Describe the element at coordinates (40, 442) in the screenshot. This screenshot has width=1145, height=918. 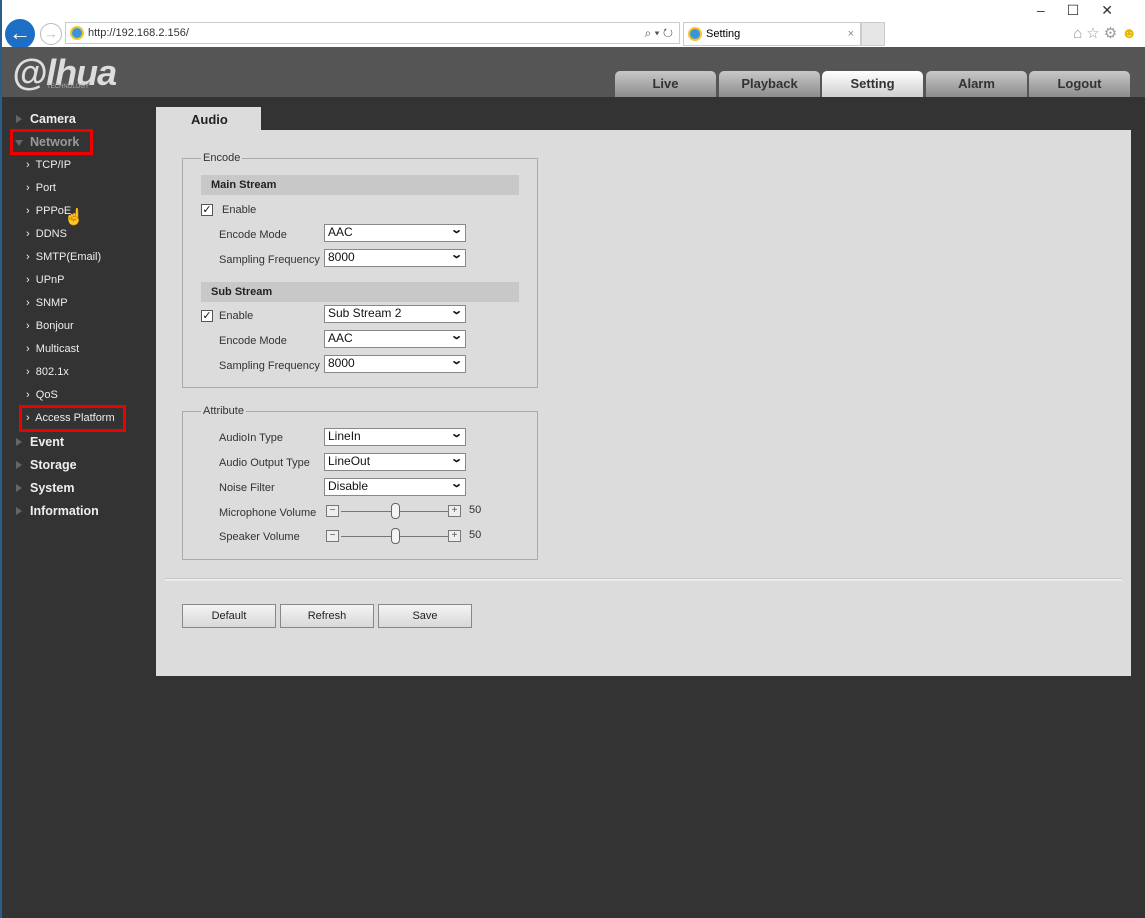
I see `sidebar-event: Event` at that location.